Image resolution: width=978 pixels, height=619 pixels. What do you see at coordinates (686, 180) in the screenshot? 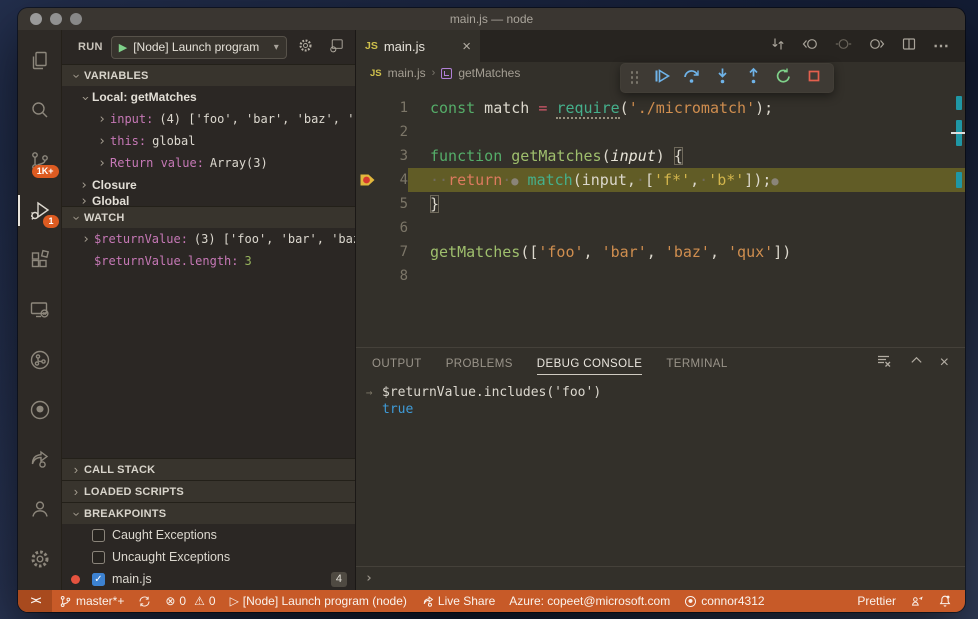
I see `code-text: ··return·● match(input,·['f*',·'b*']);●` at bounding box center [686, 180].